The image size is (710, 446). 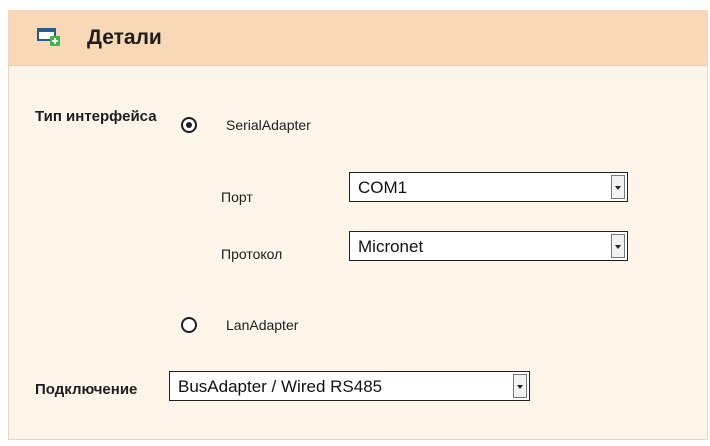 I want to click on radio-lan-adapter, so click(x=189, y=325).